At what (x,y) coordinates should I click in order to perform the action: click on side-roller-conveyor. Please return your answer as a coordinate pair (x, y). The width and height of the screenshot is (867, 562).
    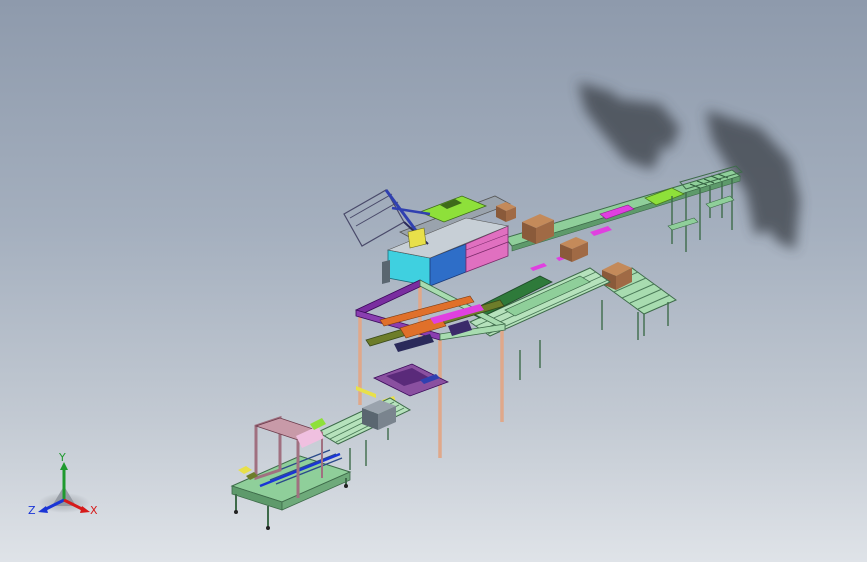
    Looking at the image, I should click on (638, 301).